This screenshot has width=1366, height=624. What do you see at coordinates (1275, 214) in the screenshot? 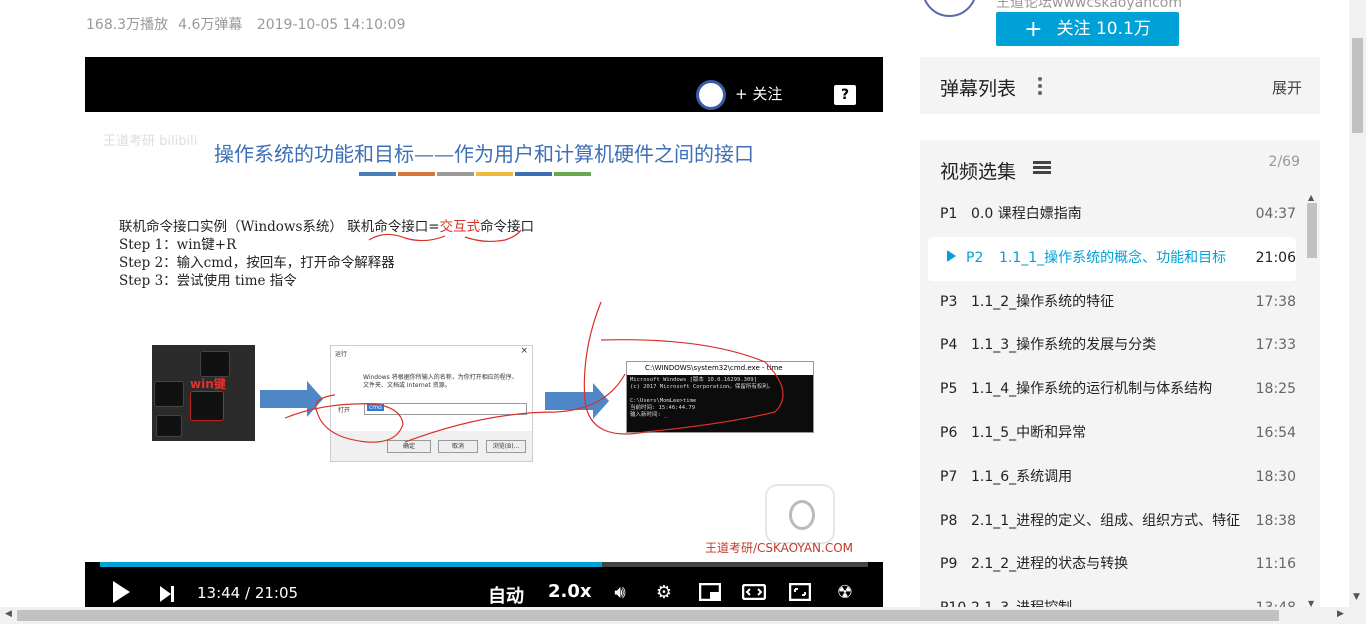
I see `episode-duration: 04:37` at bounding box center [1275, 214].